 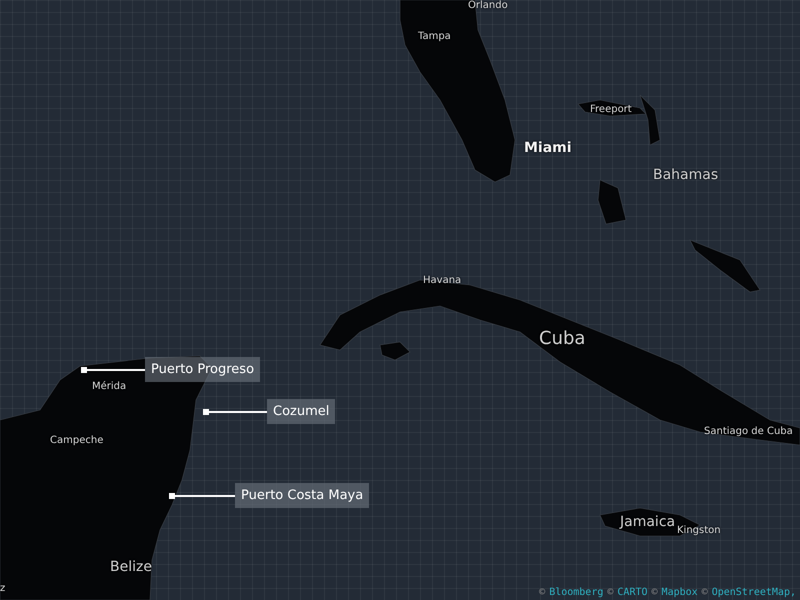 I want to click on place-label: Mérida, so click(x=109, y=387).